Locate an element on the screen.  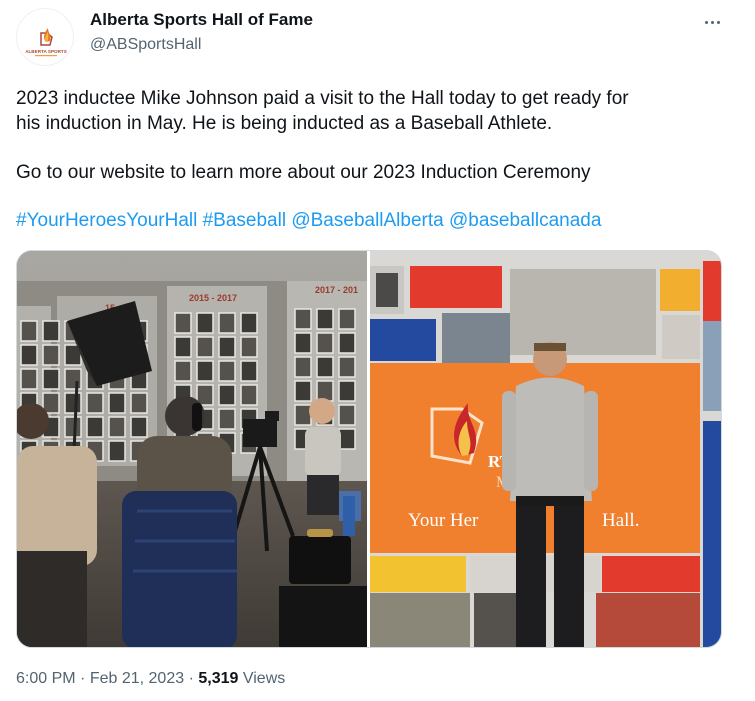
hashtag-link: #YourHeroesYourHall is located at coordinates (106, 220).